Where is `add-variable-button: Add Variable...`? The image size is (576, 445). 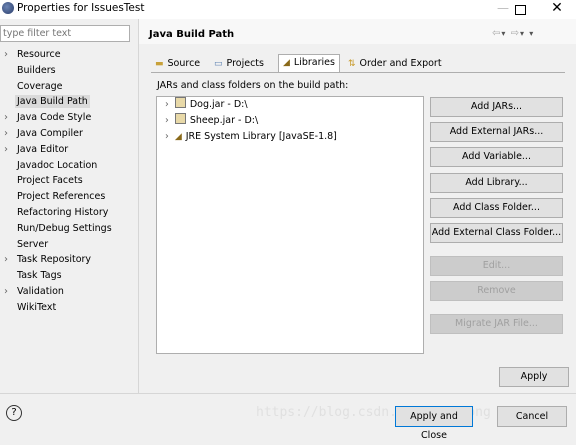 add-variable-button: Add Variable... is located at coordinates (496, 157).